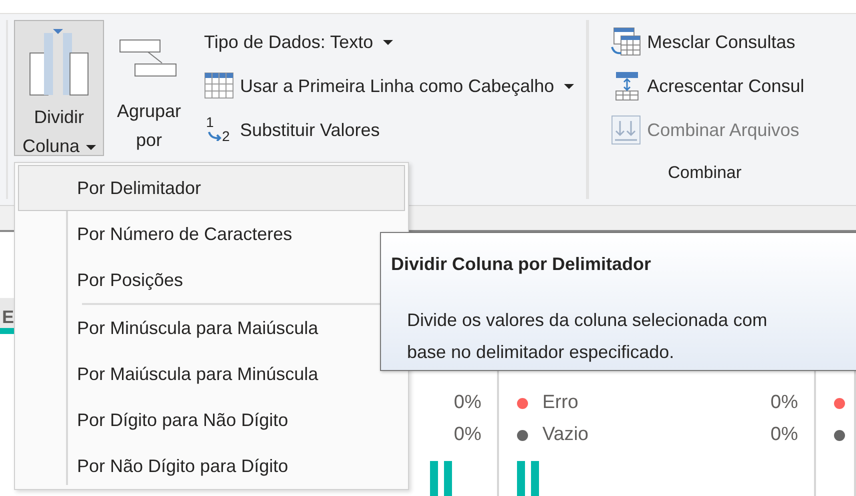 This screenshot has width=856, height=496. I want to click on menu-item: Por Dígito para Não Dígito, so click(154, 420).